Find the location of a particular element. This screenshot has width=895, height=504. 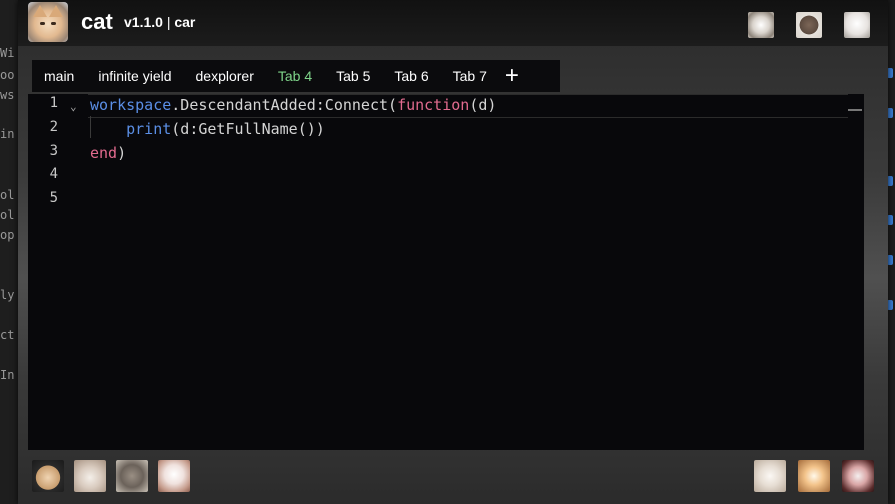

code-token: workspace is located at coordinates (131, 105).